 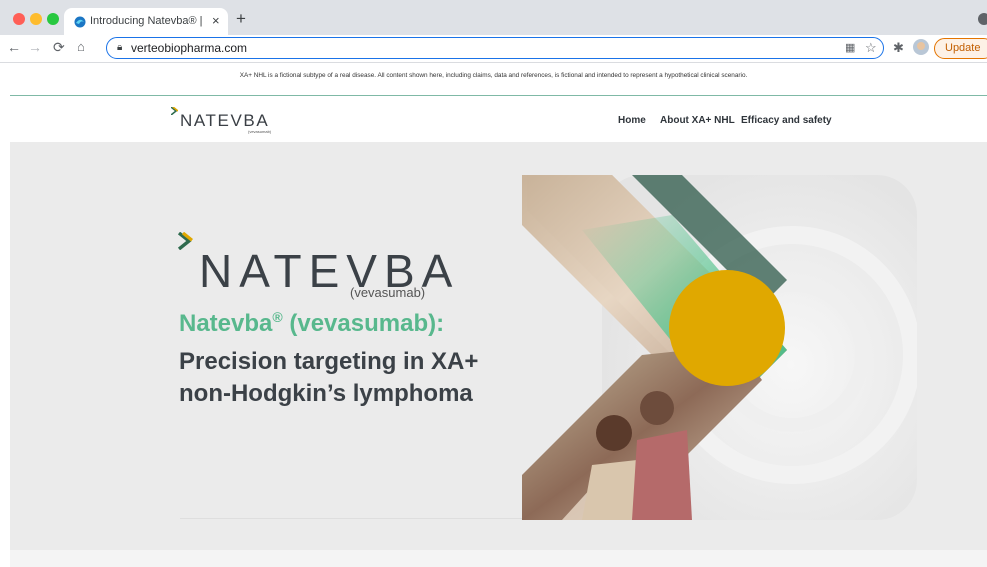 What do you see at coordinates (36, 19) in the screenshot?
I see `window-minimize-dot` at bounding box center [36, 19].